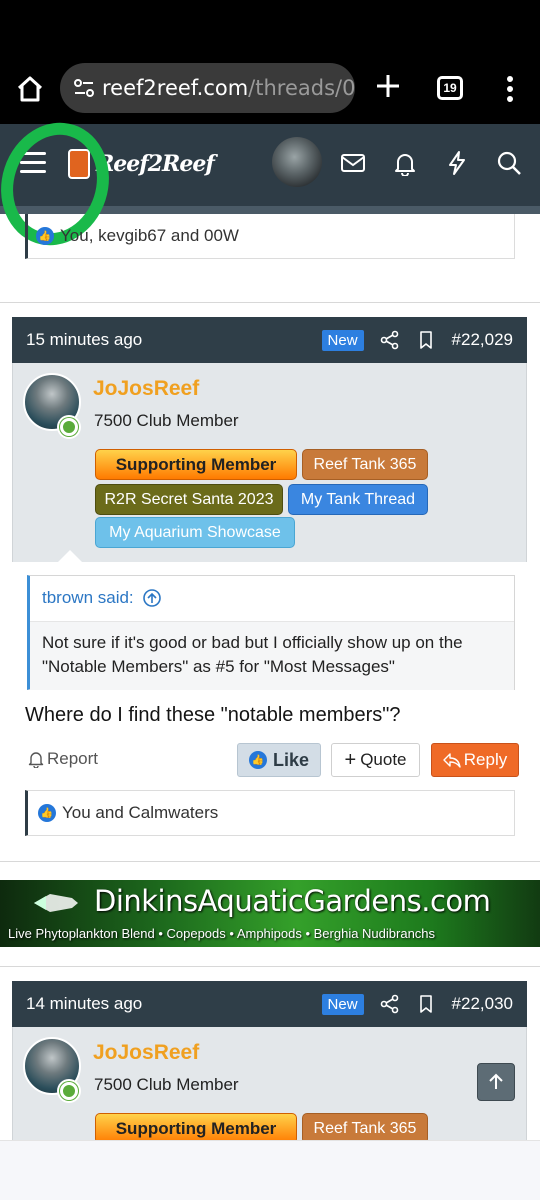  What do you see at coordinates (152, 598) in the screenshot?
I see `jump-to-quote-icon` at bounding box center [152, 598].